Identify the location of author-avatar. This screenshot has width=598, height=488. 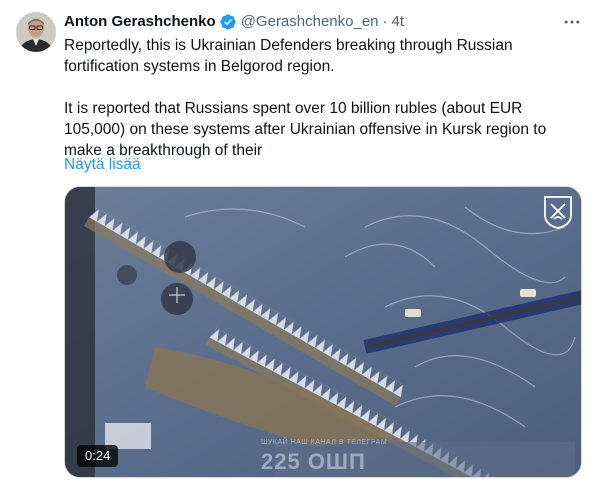
(36, 32).